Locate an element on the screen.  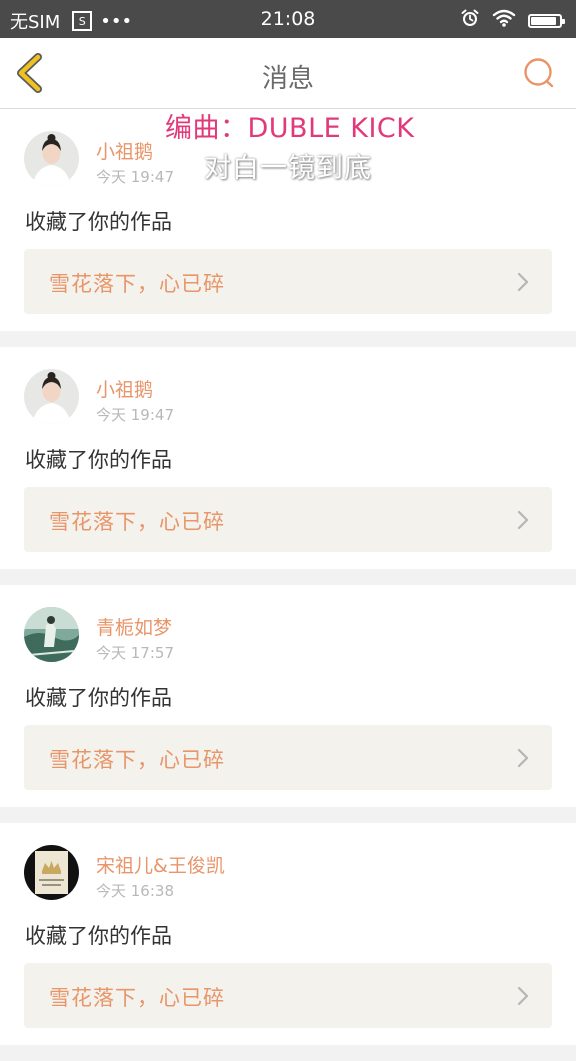
battery-icon is located at coordinates (546, 20).